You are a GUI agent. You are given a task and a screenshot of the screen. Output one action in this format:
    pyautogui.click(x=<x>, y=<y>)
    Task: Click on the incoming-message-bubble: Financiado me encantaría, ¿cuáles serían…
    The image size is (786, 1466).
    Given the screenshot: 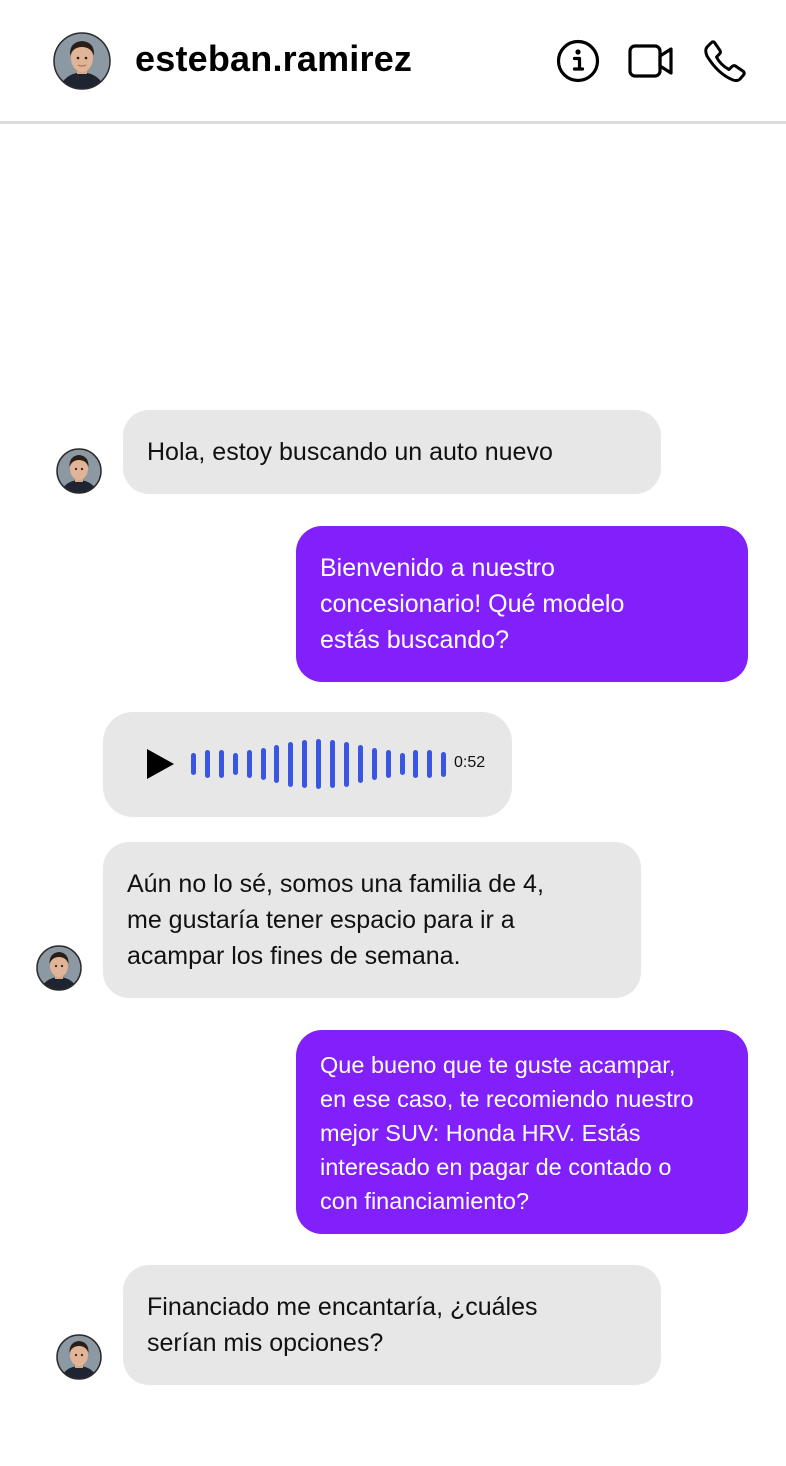 What is the action you would take?
    pyautogui.click(x=392, y=1325)
    